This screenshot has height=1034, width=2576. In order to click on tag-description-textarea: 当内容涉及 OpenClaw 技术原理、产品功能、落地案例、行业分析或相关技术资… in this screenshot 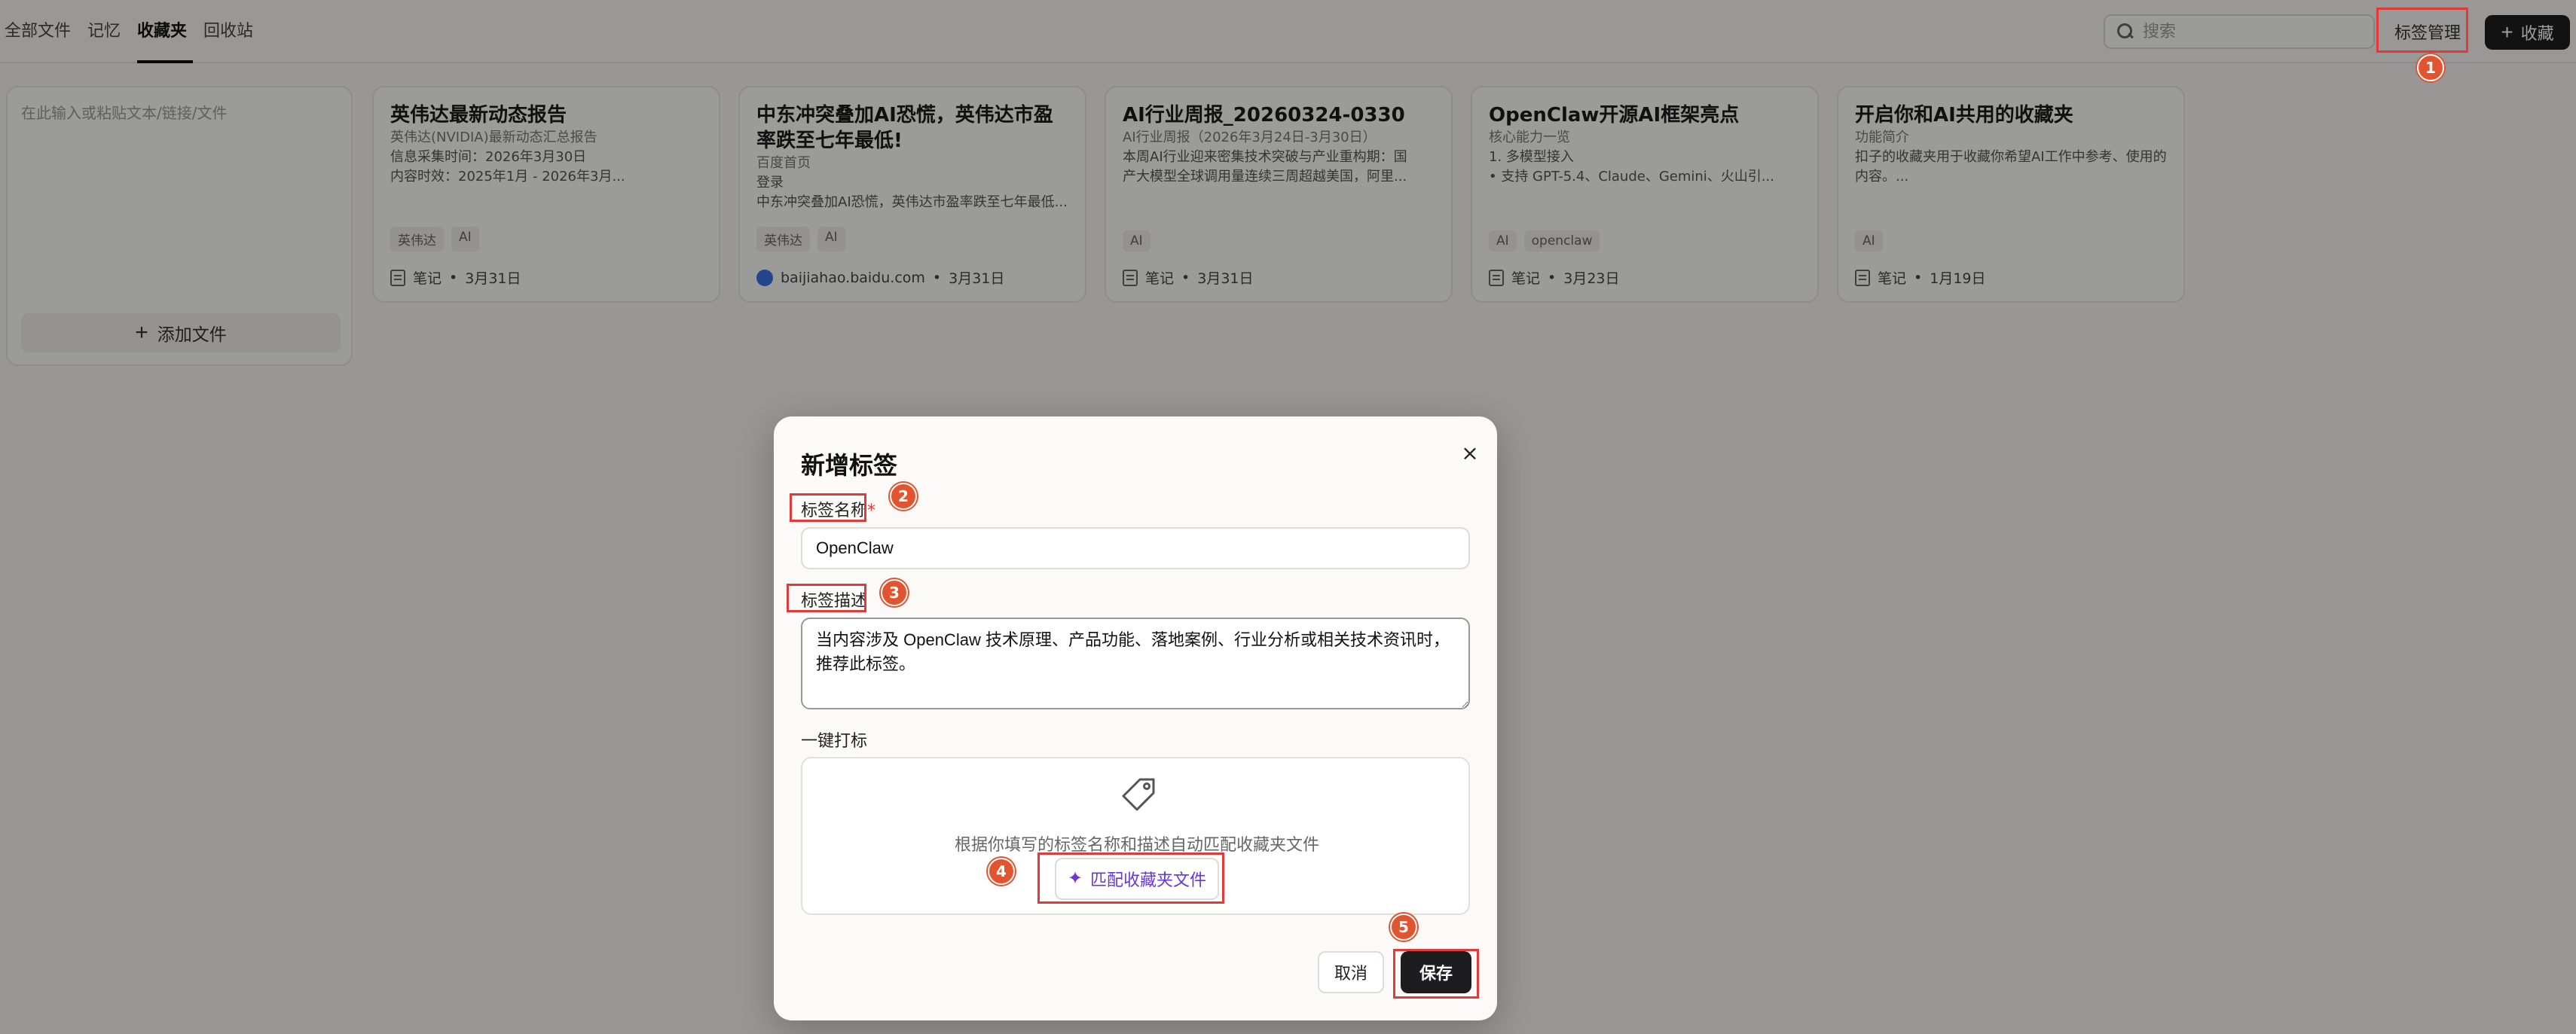, I will do `click(1135, 663)`.